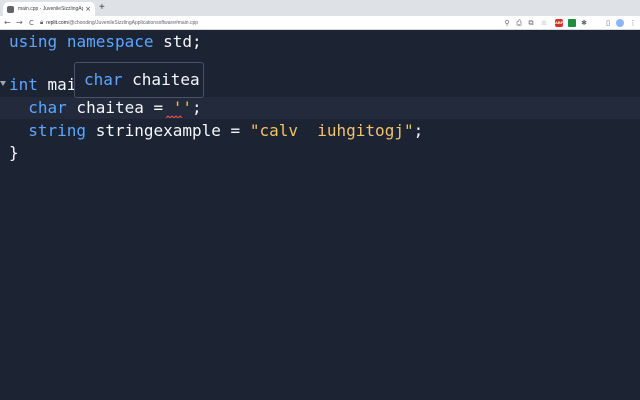 This screenshot has width=640, height=400. I want to click on reload-button: C, so click(31, 23).